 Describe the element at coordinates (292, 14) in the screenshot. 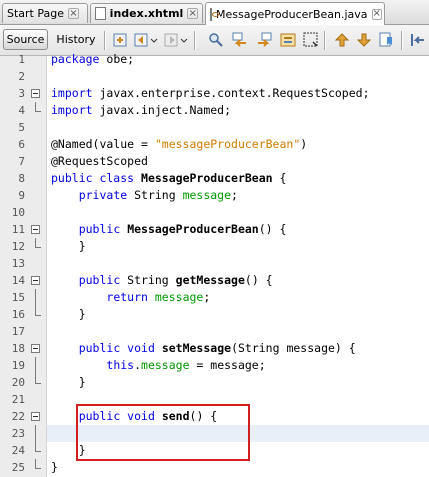

I see `tab-label: MessageProducerBean.java` at that location.